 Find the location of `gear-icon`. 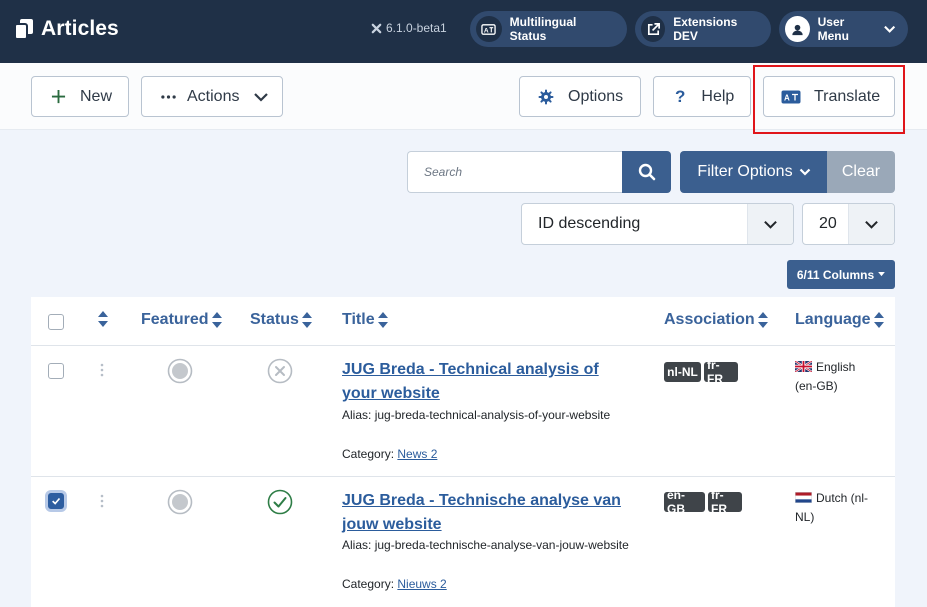

gear-icon is located at coordinates (546, 96).